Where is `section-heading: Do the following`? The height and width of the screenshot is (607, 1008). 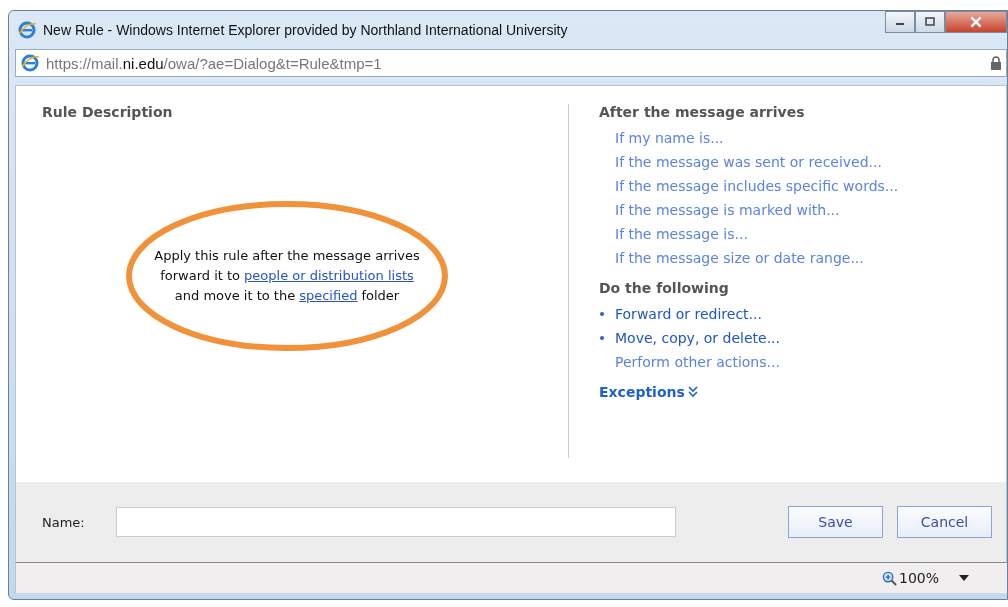 section-heading: Do the following is located at coordinates (664, 288).